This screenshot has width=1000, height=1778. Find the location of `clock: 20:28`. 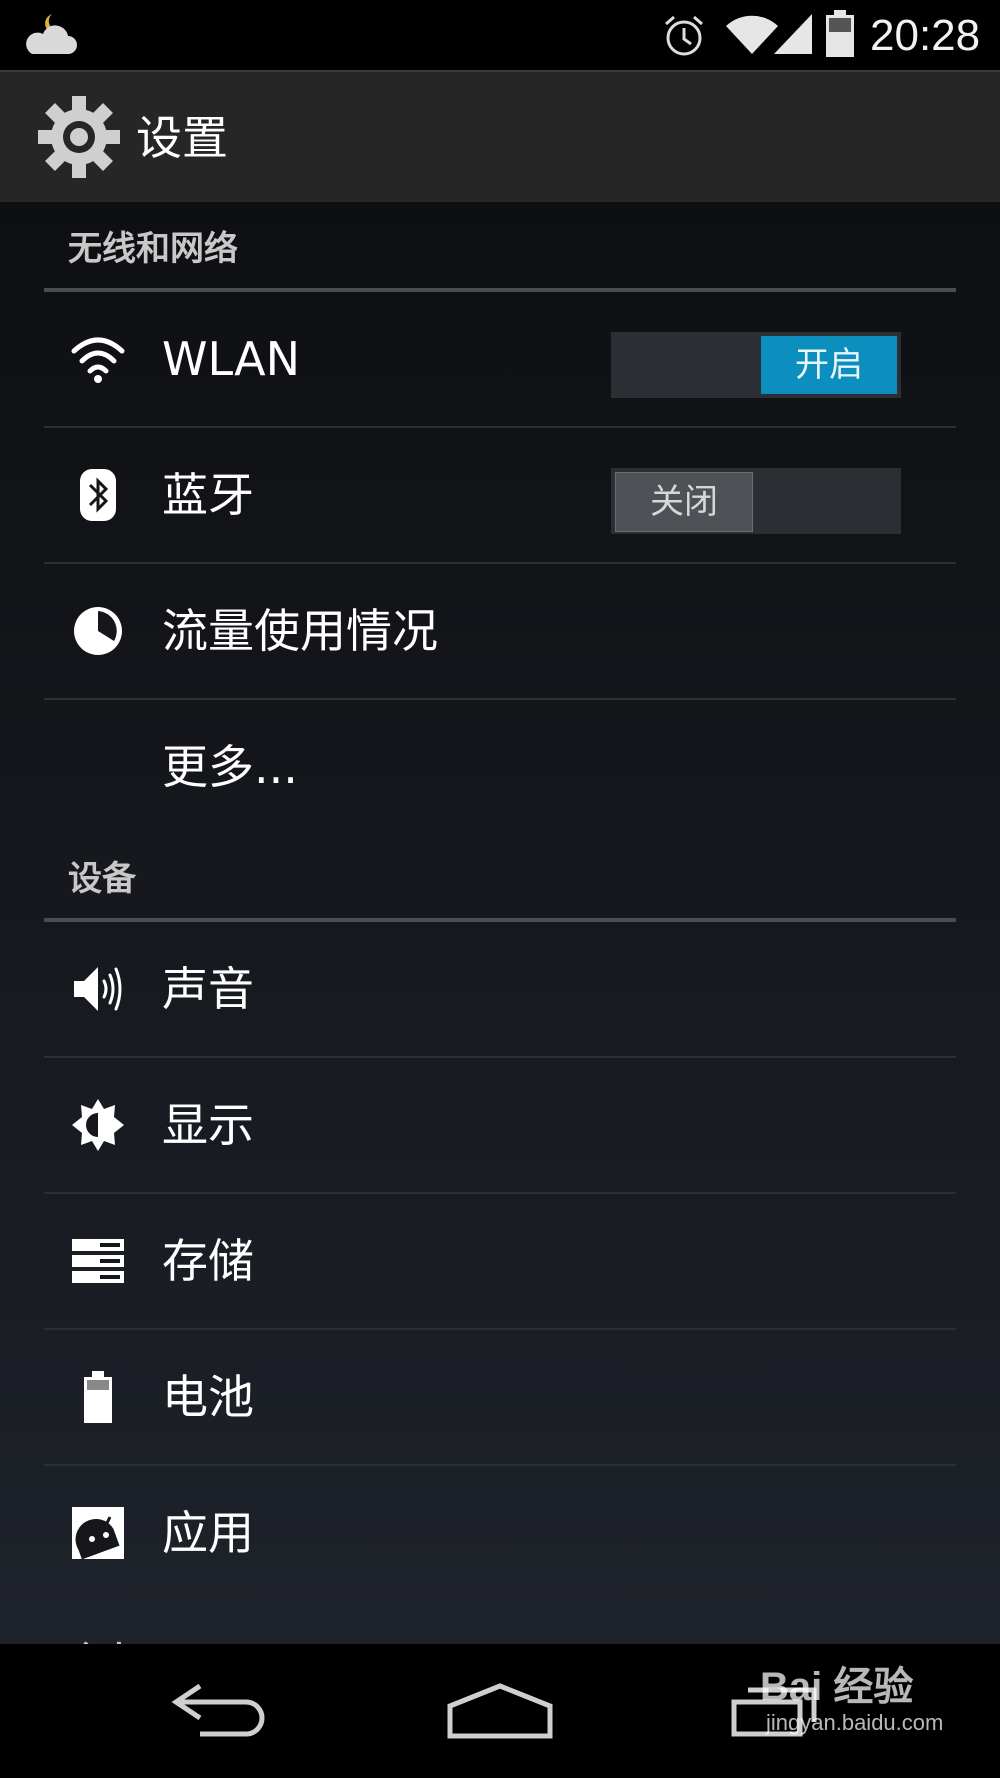

clock: 20:28 is located at coordinates (925, 35).